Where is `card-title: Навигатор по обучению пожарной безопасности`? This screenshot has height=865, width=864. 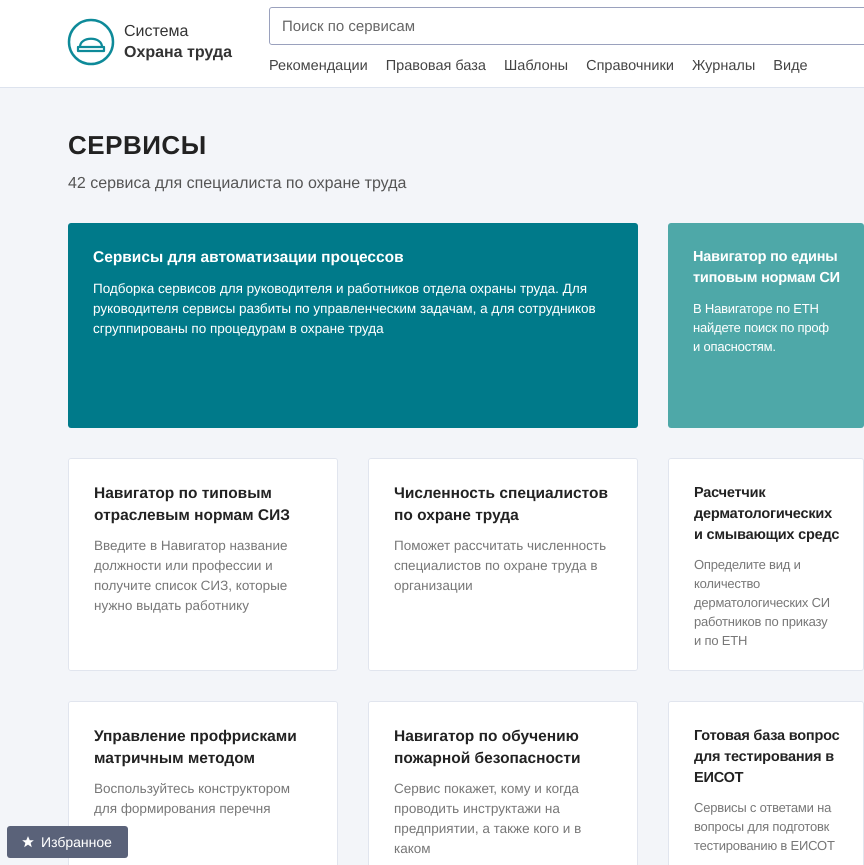 card-title: Навигатор по обучению пожарной безопасности is located at coordinates (488, 748).